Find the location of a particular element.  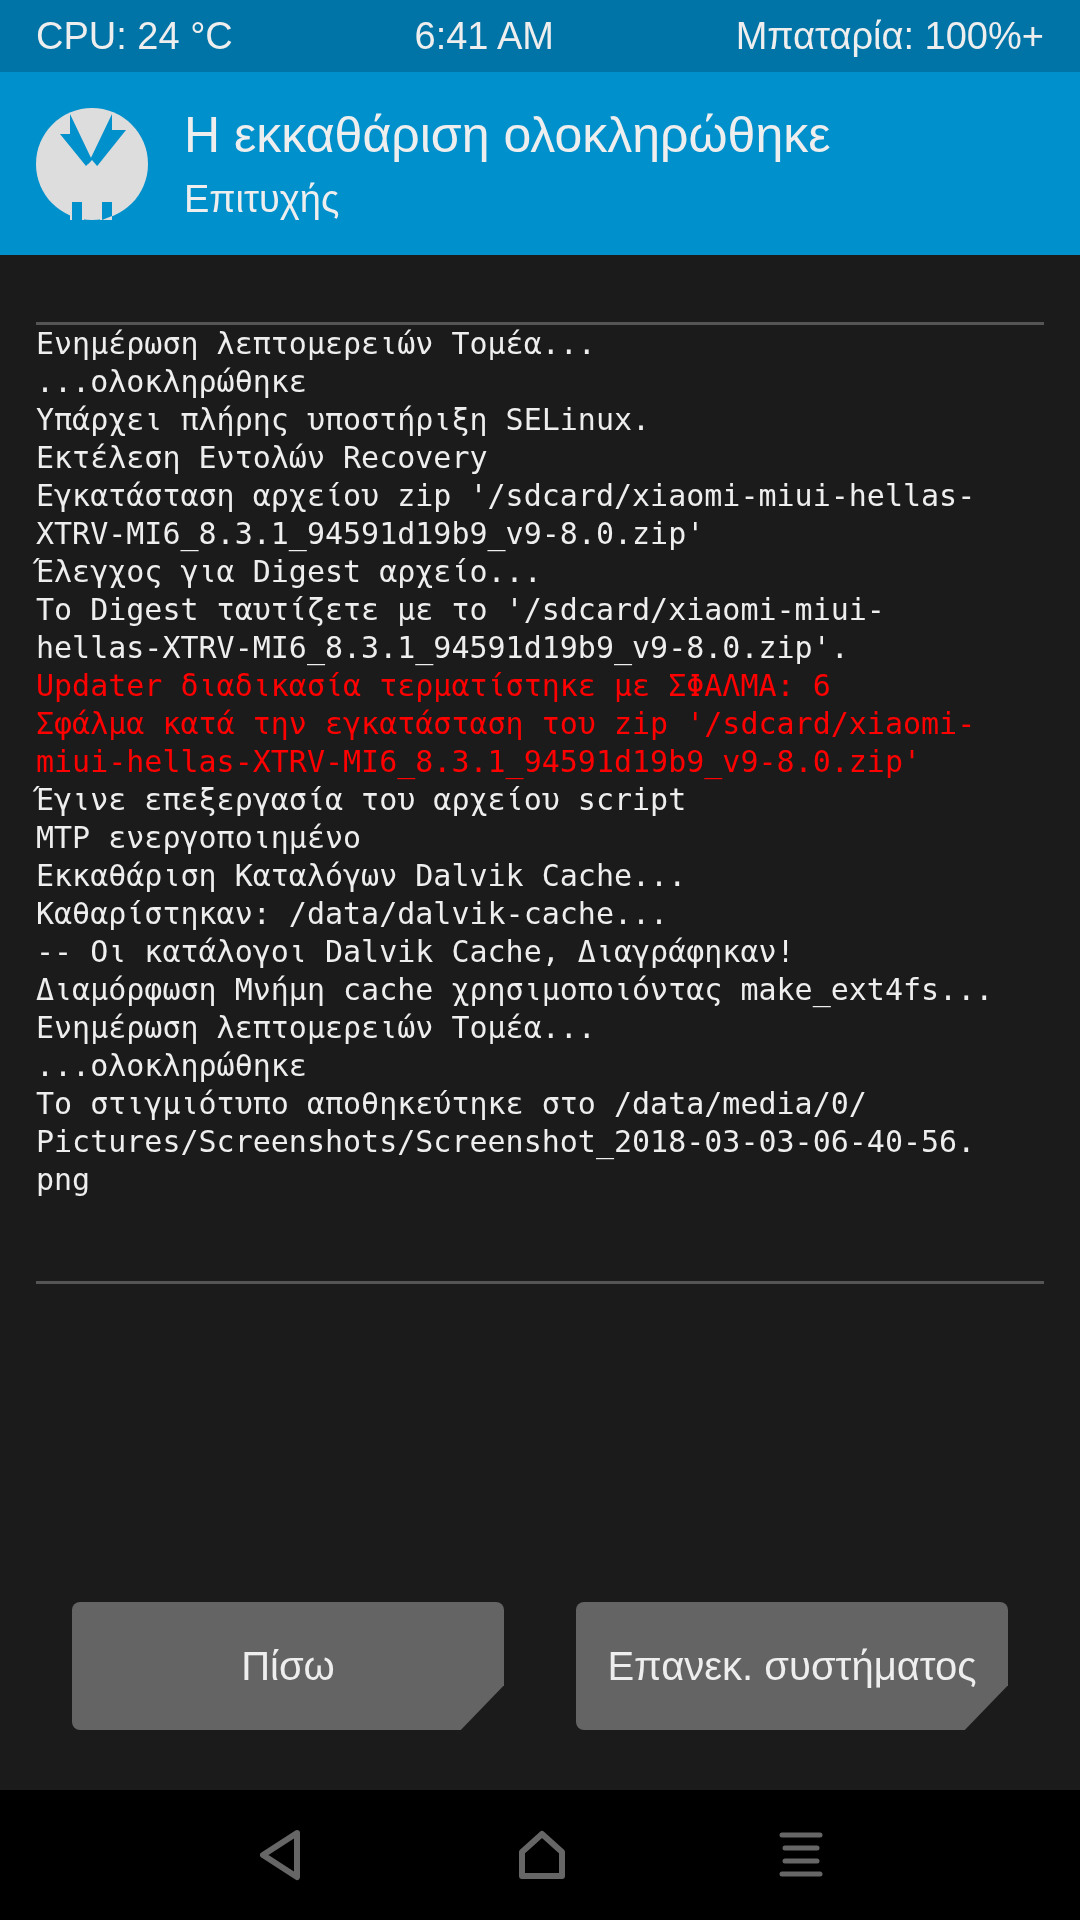

log-line: XTRV-MI6_8.3.1_94591d19b9_v9-8.0.zip' is located at coordinates (371, 534).